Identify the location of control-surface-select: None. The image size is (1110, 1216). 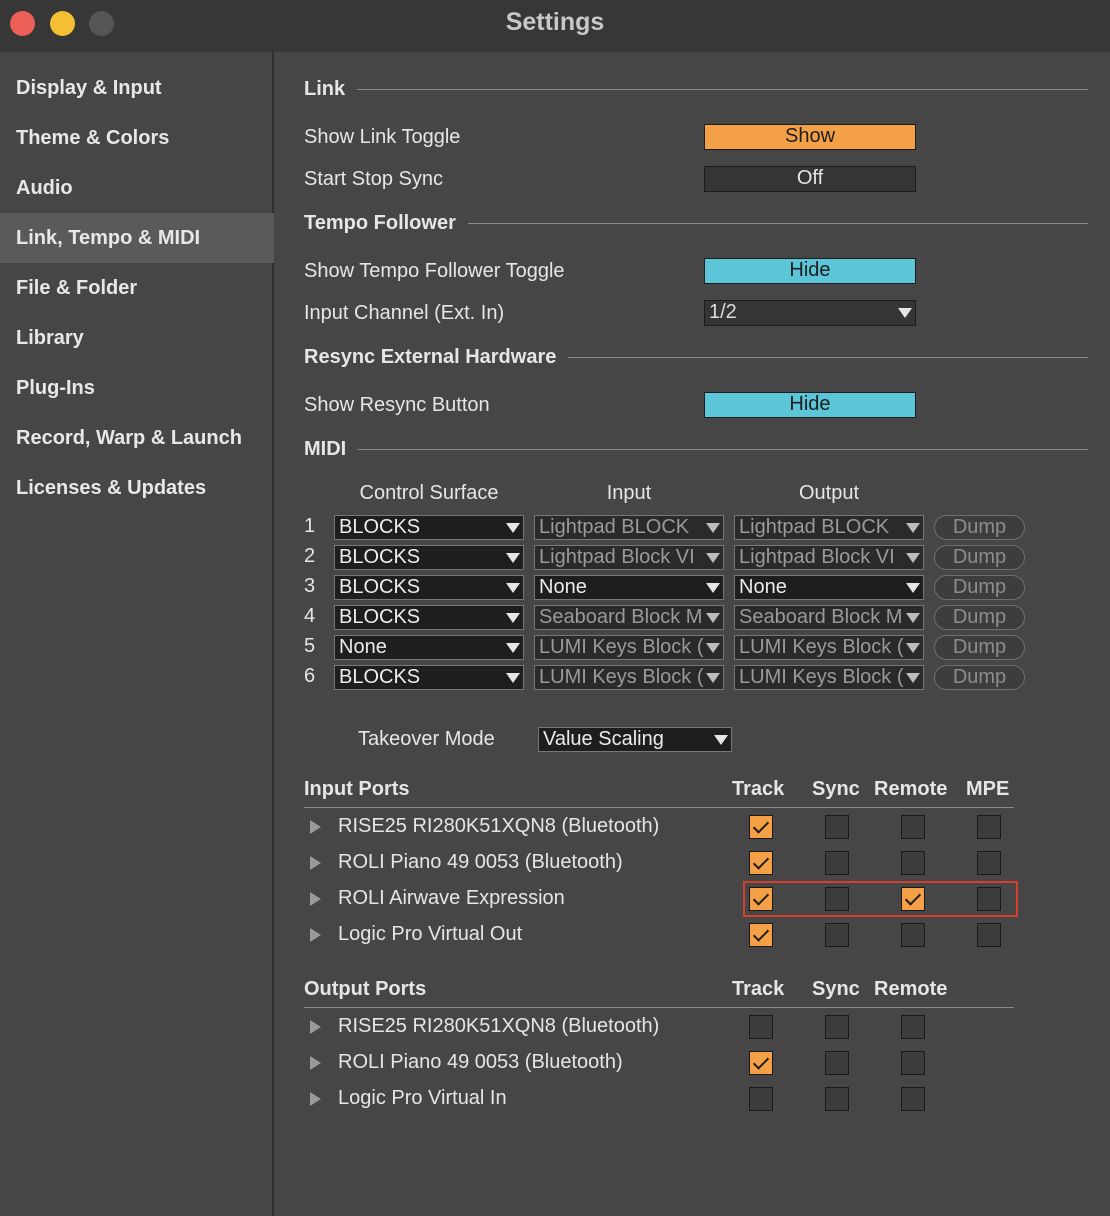
(429, 647).